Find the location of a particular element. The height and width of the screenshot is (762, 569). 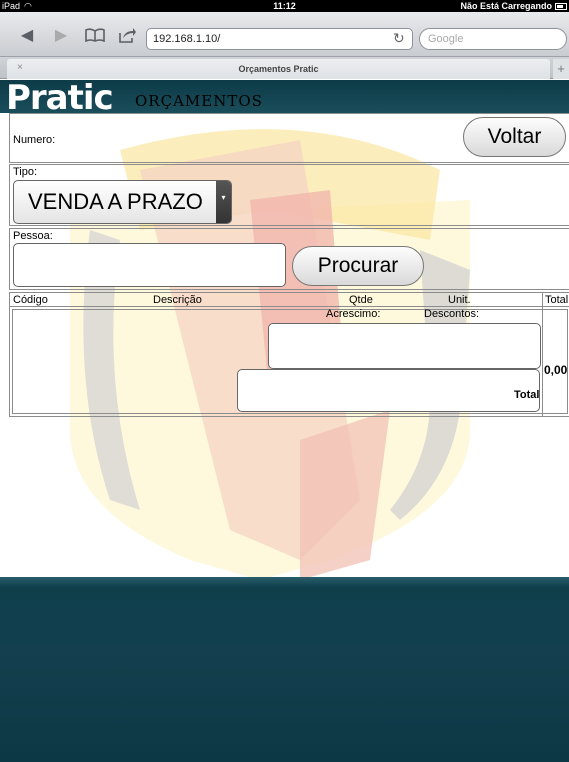

total-field is located at coordinates (388, 390).